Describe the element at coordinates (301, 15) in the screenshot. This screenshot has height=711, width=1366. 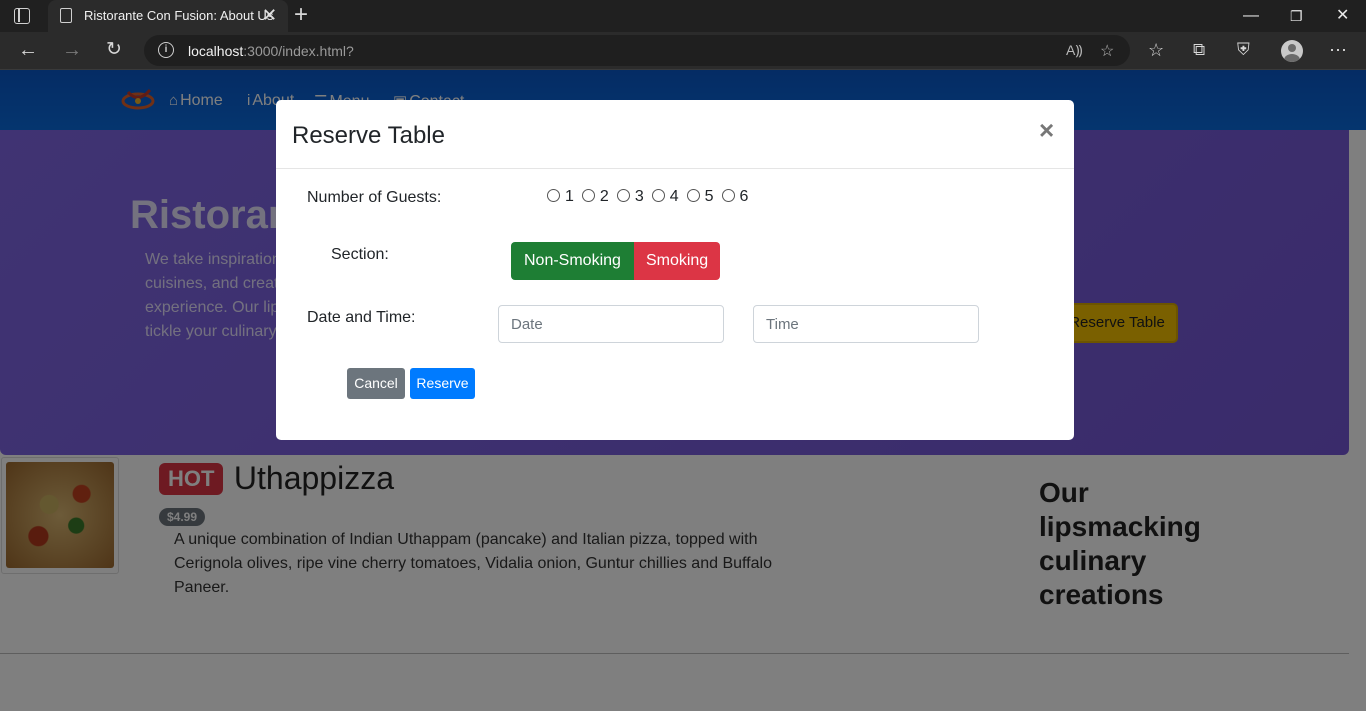
I see `new-tab-icon: +` at that location.